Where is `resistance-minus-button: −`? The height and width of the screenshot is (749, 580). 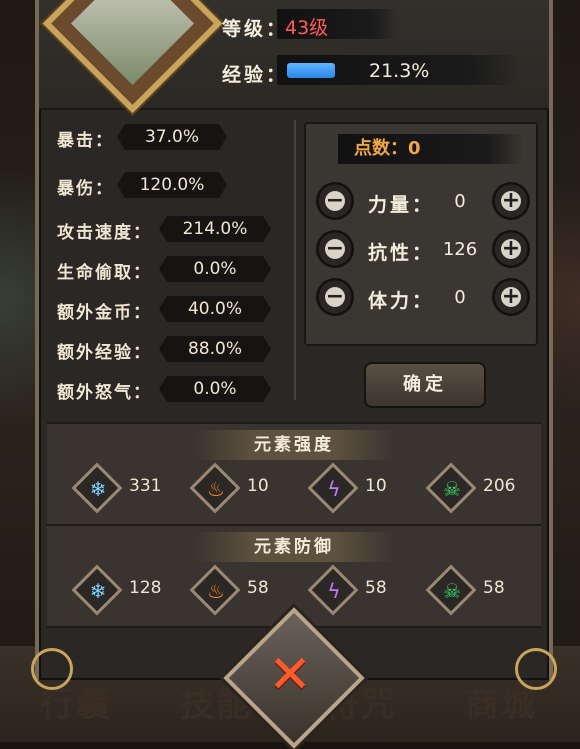 resistance-minus-button: − is located at coordinates (335, 249).